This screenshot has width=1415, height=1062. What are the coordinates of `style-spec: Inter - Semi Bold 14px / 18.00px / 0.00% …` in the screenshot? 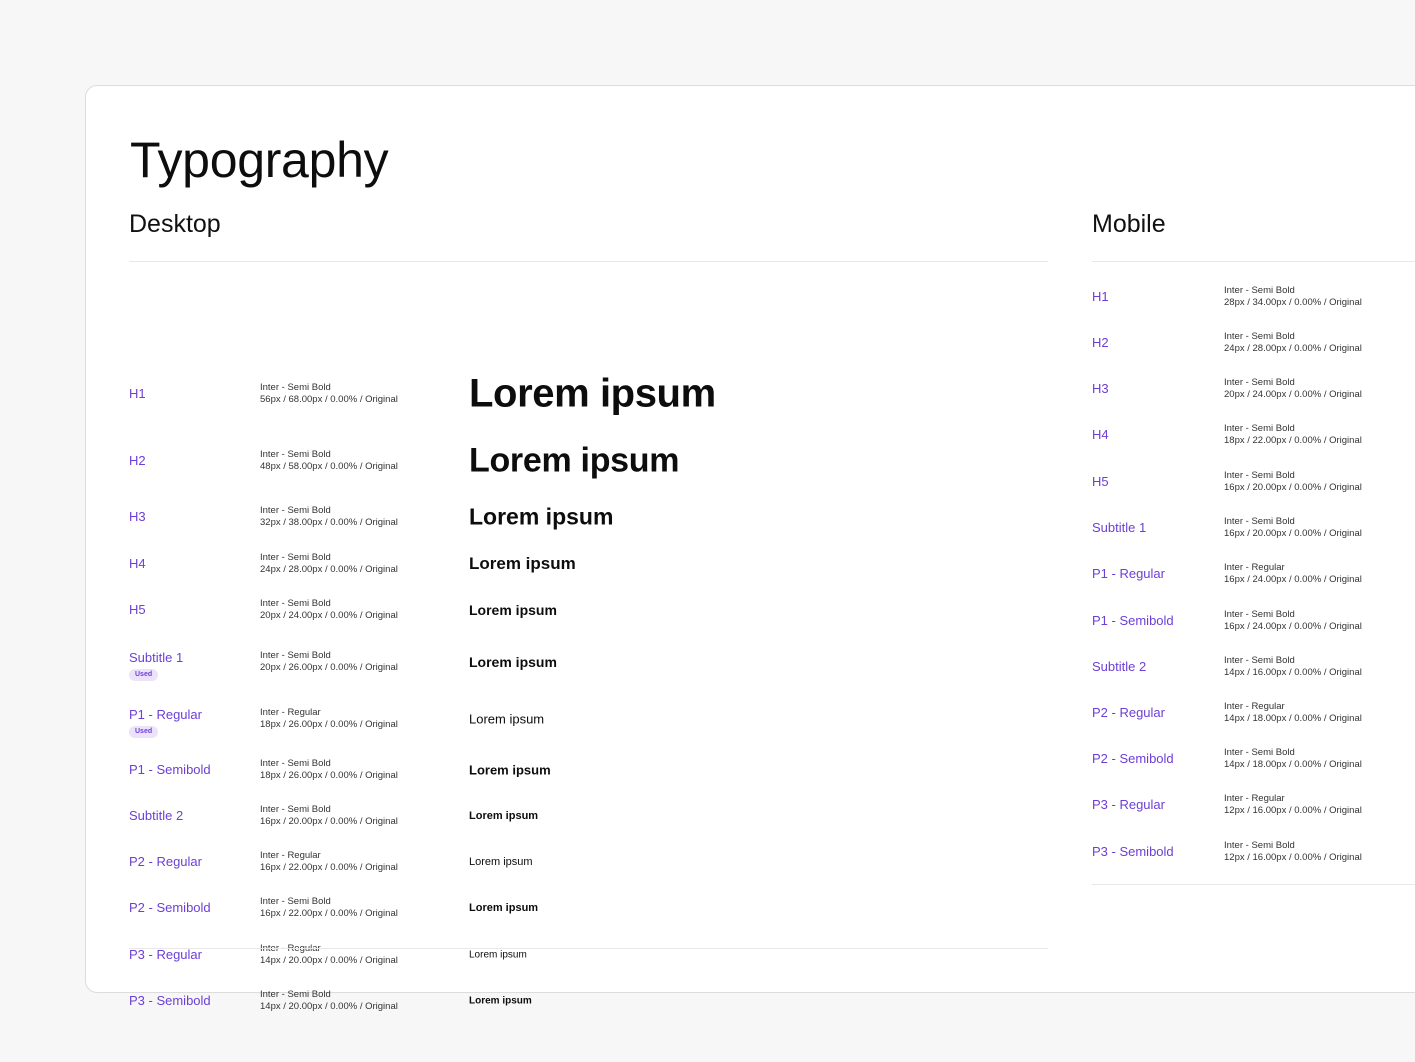 It's located at (1293, 759).